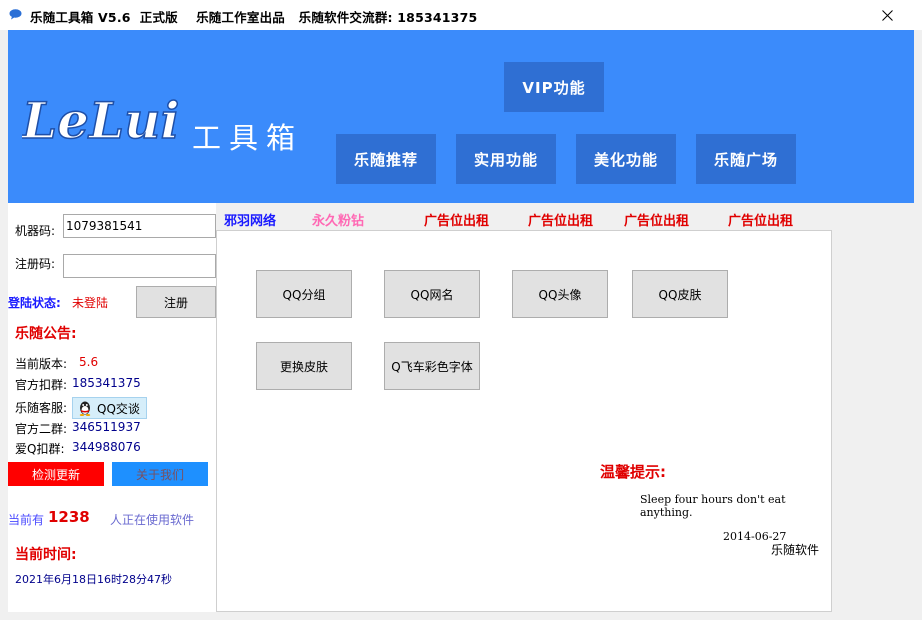 This screenshot has width=922, height=620. Describe the element at coordinates (35, 231) in the screenshot. I see `machine-code-label: 机器码:` at that location.